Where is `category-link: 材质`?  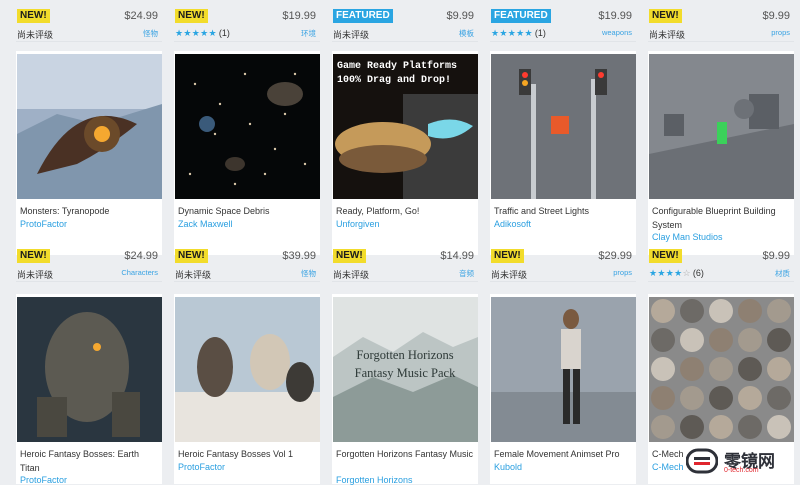 category-link: 材质 is located at coordinates (782, 273).